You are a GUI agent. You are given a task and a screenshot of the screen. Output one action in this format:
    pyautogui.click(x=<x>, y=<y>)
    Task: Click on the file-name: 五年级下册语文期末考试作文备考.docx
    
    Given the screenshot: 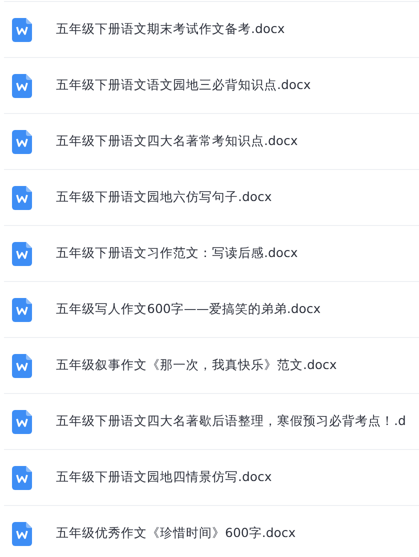 What is the action you would take?
    pyautogui.click(x=170, y=29)
    